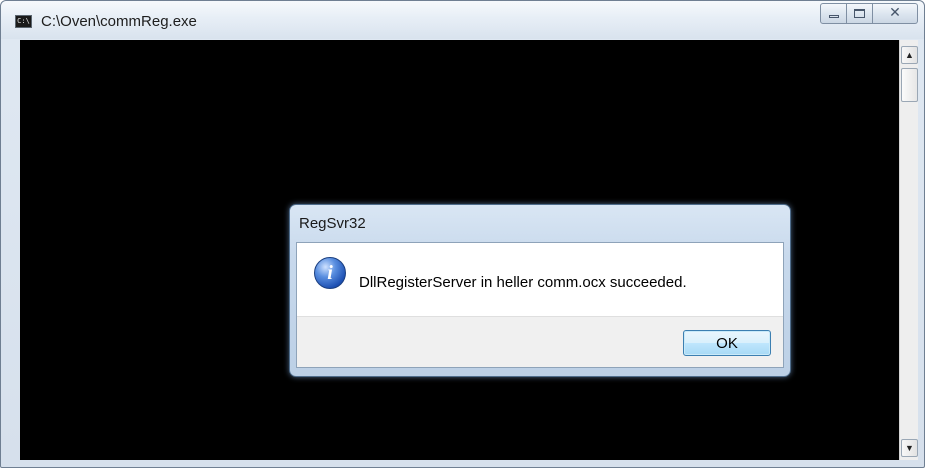 The width and height of the screenshot is (925, 468). I want to click on scroll-up-button: ▲, so click(909, 55).